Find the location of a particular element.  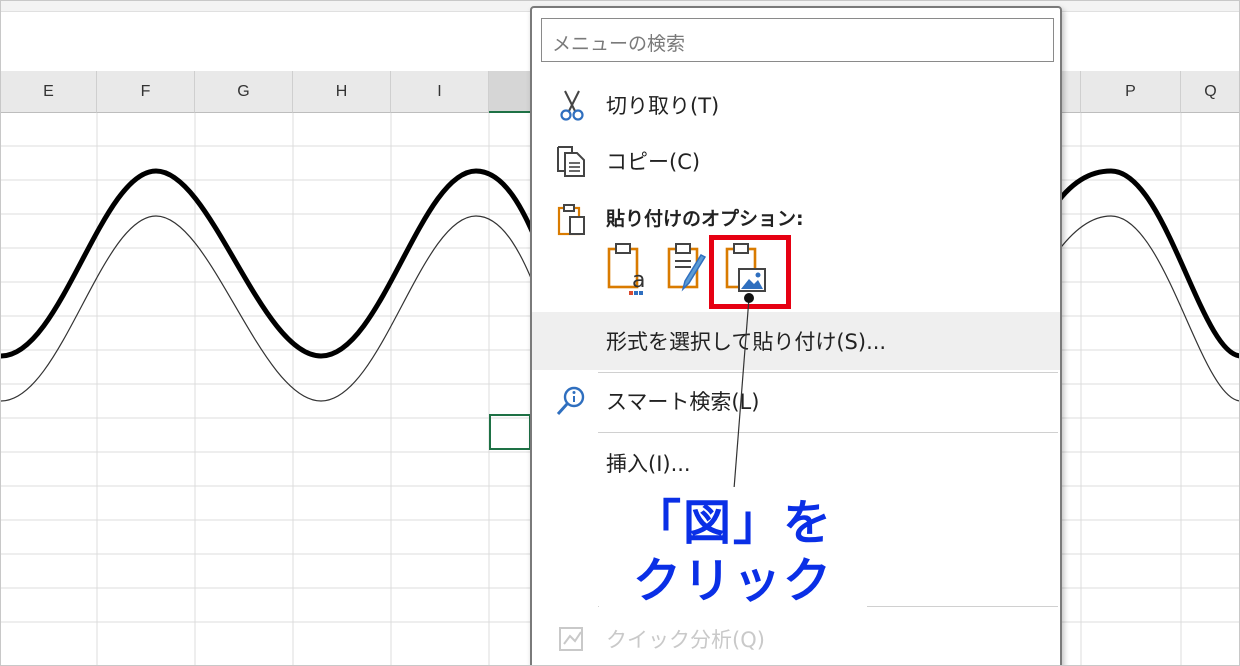

annotation-line-2: クリック is located at coordinates (732, 581).